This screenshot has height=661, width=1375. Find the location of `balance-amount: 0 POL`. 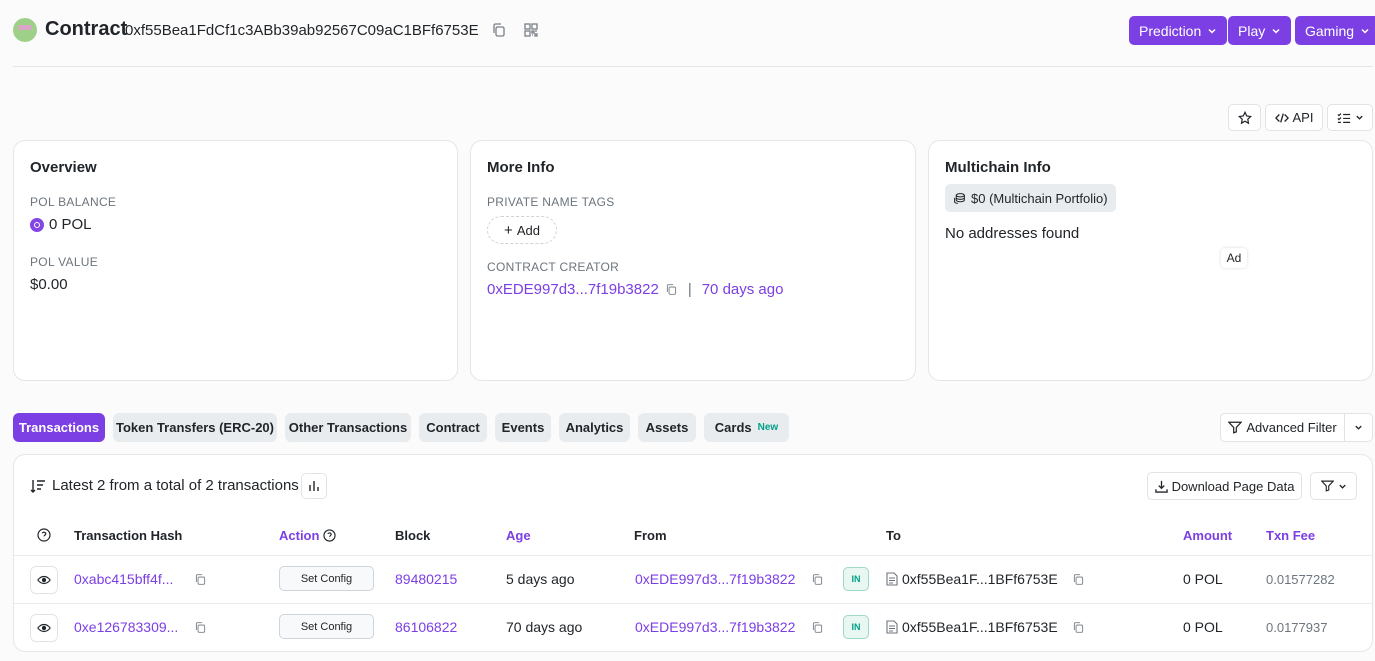

balance-amount: 0 POL is located at coordinates (70, 224).